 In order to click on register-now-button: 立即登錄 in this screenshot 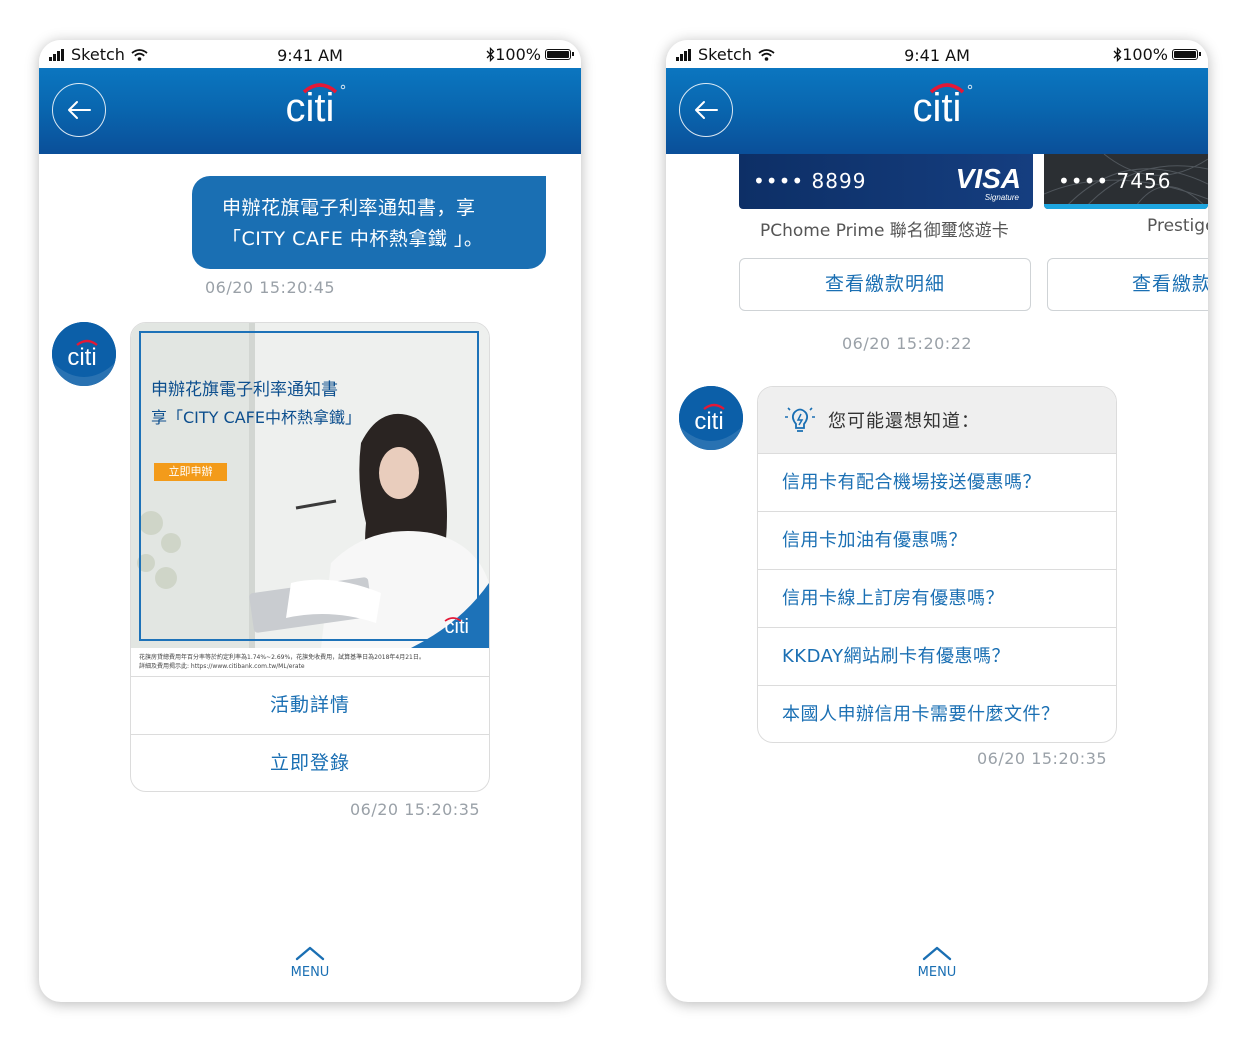, I will do `click(310, 762)`.